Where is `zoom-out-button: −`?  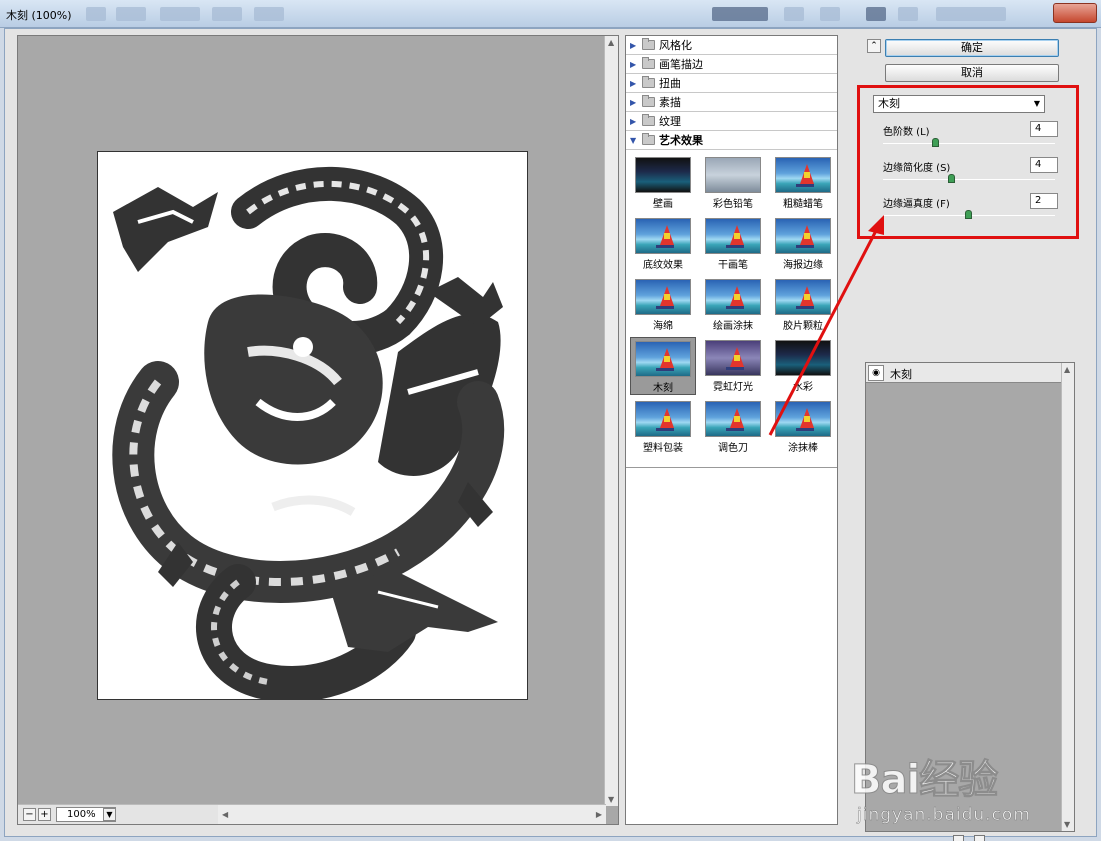
zoom-out-button: − is located at coordinates (29, 814).